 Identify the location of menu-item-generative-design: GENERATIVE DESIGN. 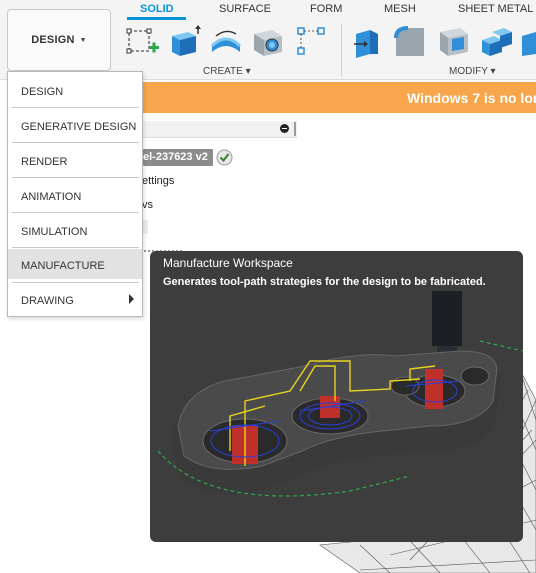
(75, 125).